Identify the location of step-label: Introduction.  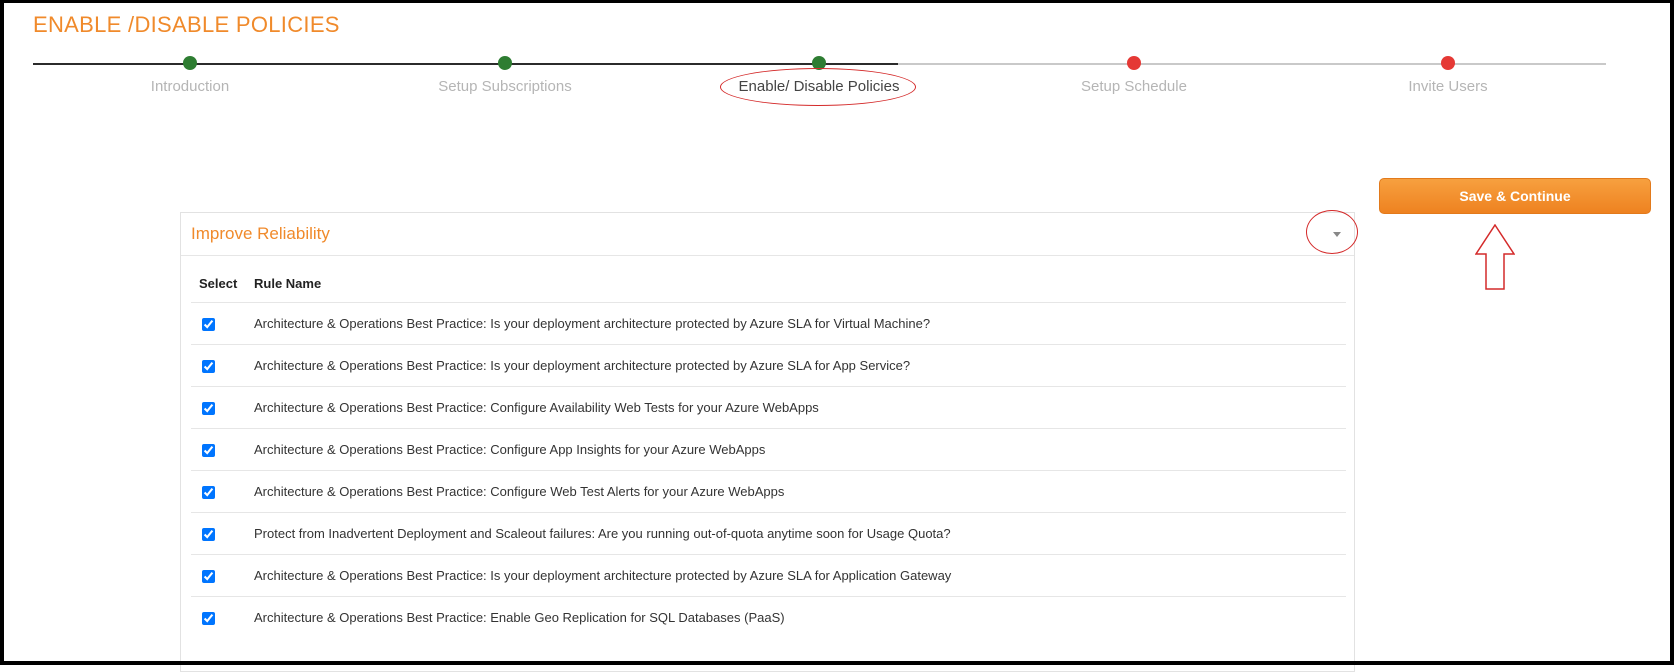
(190, 86).